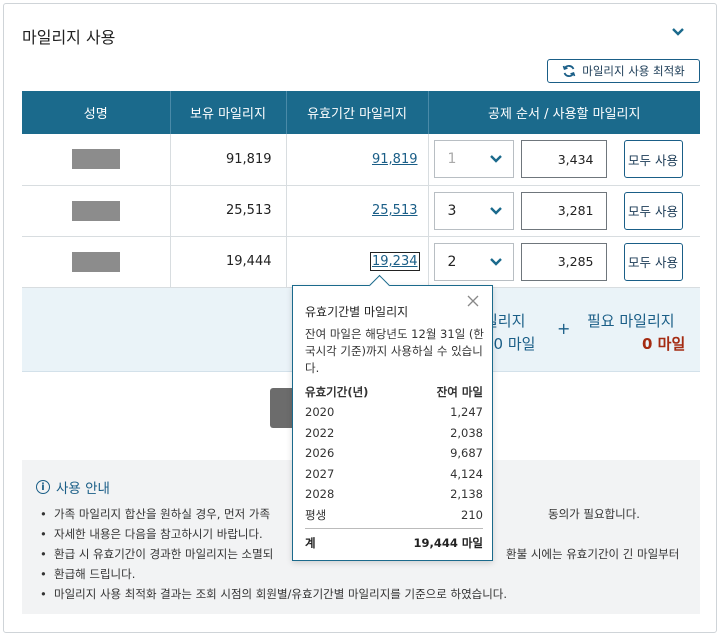  Describe the element at coordinates (310, 543) in the screenshot. I see `total-label: 계` at that location.